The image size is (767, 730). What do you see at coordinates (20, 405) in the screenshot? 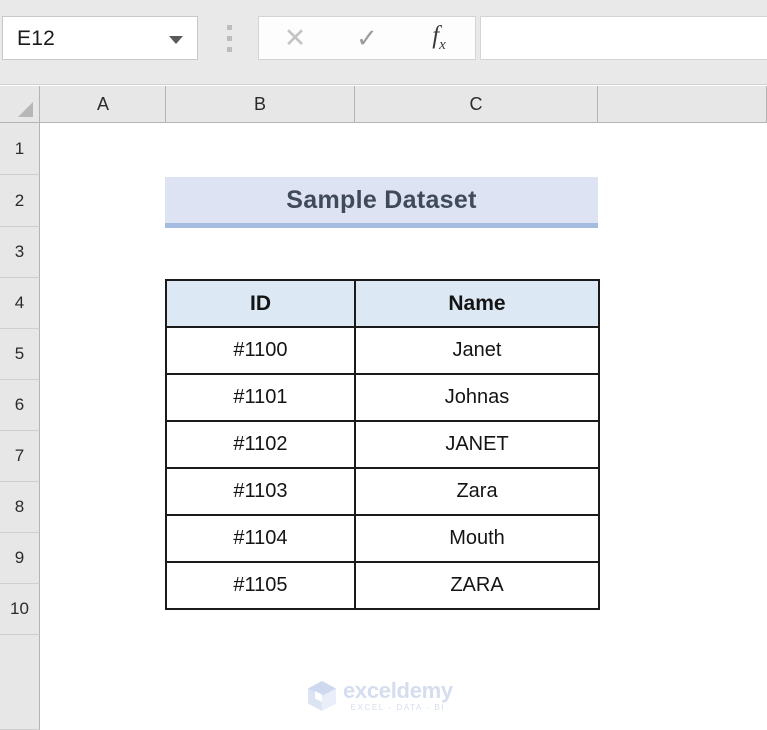
I see `row-header-6: 6` at bounding box center [20, 405].